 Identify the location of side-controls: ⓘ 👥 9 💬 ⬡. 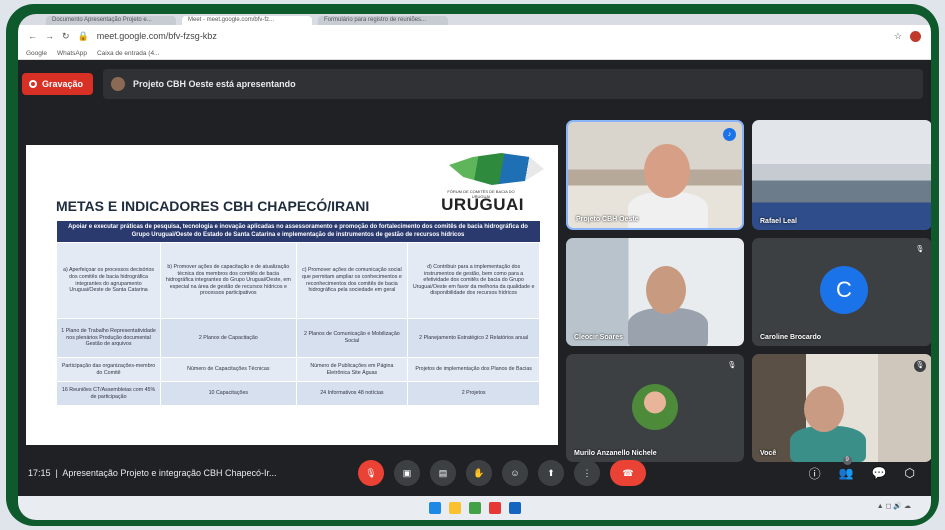
(865, 469).